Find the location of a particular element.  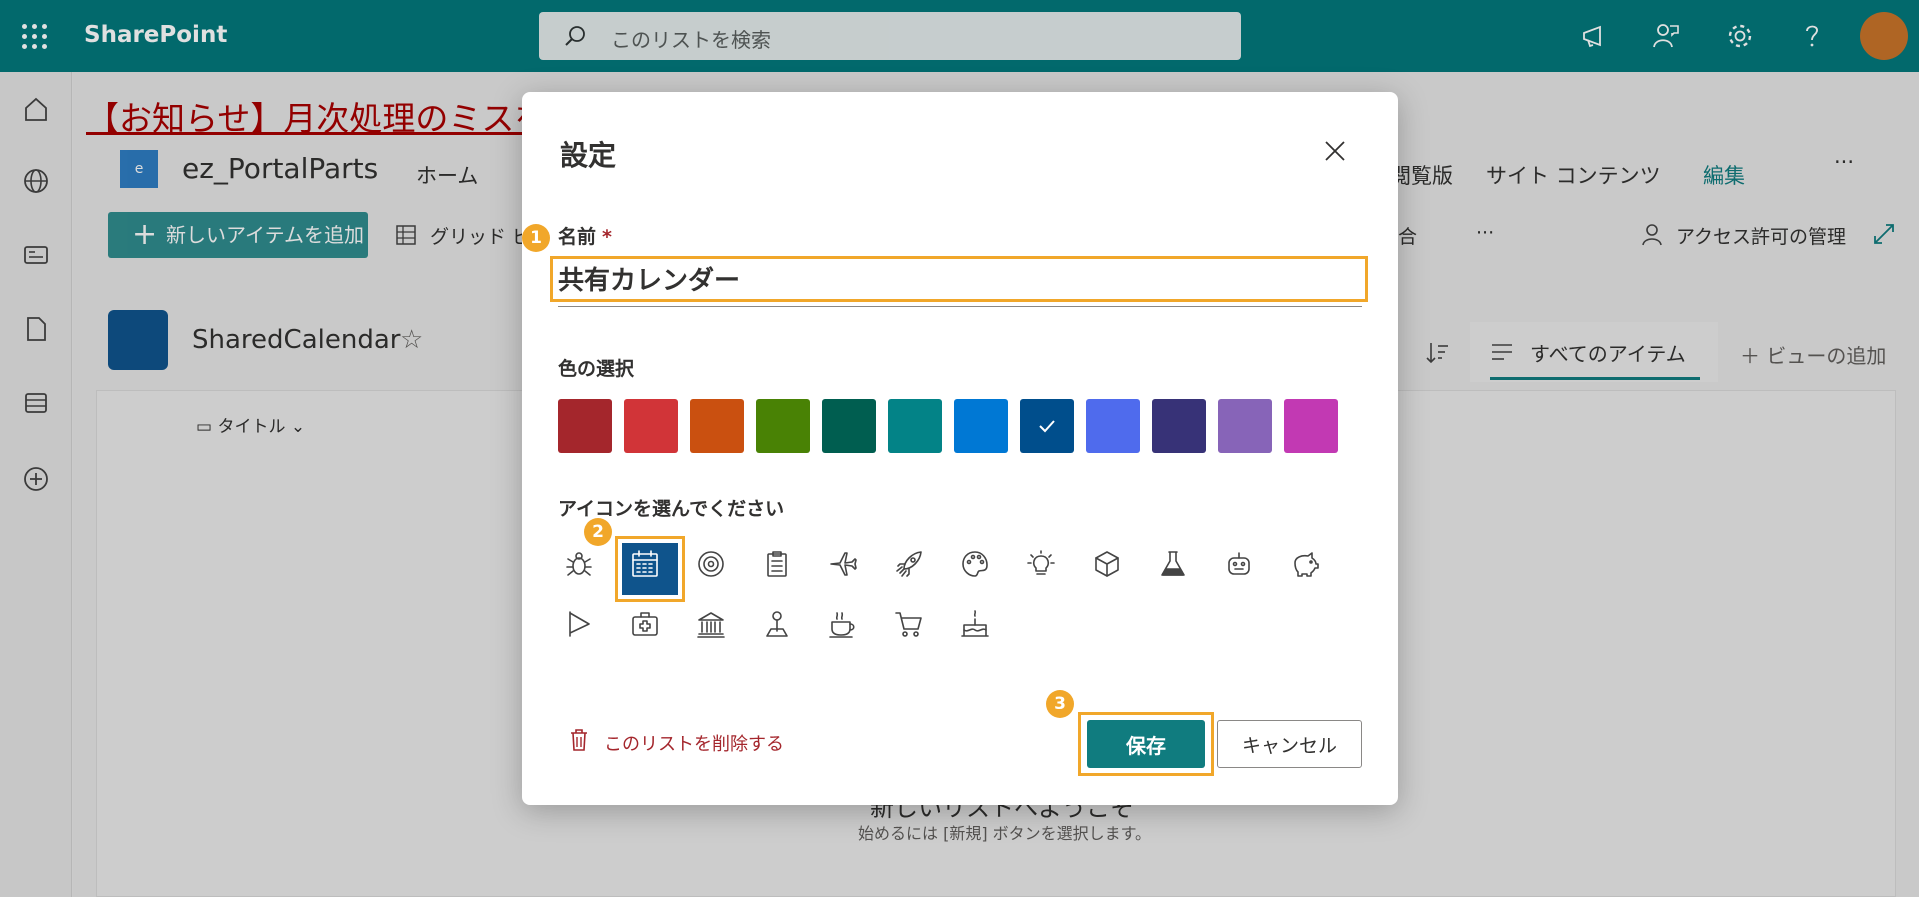

save-highlight: 保存 is located at coordinates (1146, 744).